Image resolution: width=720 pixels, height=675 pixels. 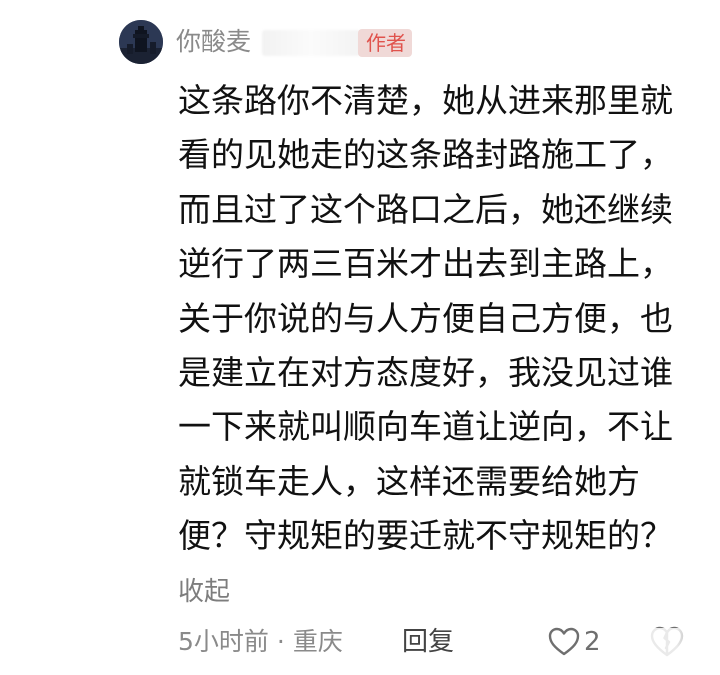 I want to click on broken-heart-outline-icon, so click(x=667, y=641).